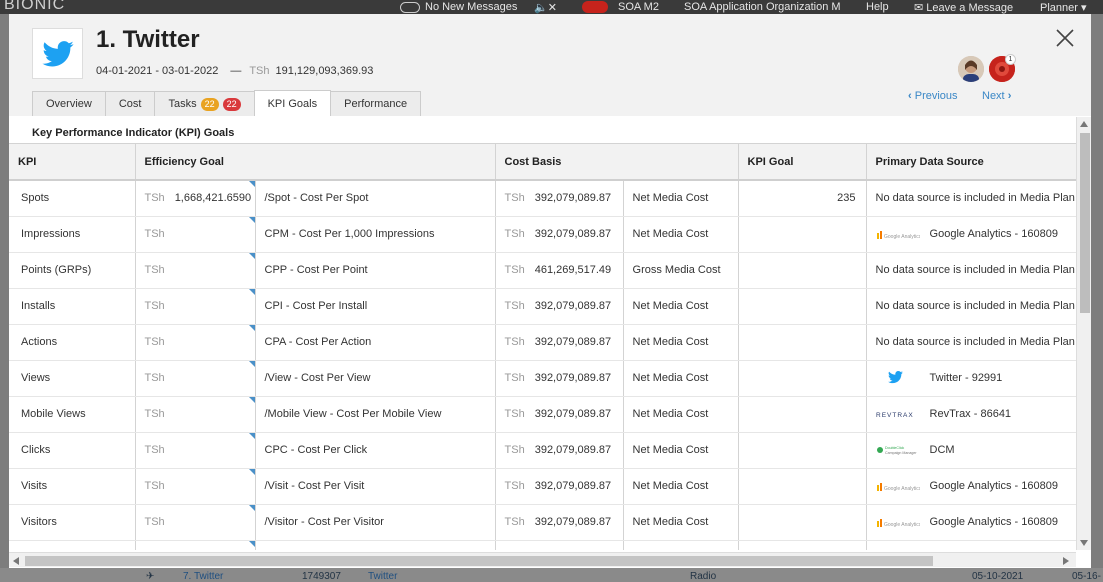  Describe the element at coordinates (1010, 59) in the screenshot. I see `notification-badge: 1` at that location.